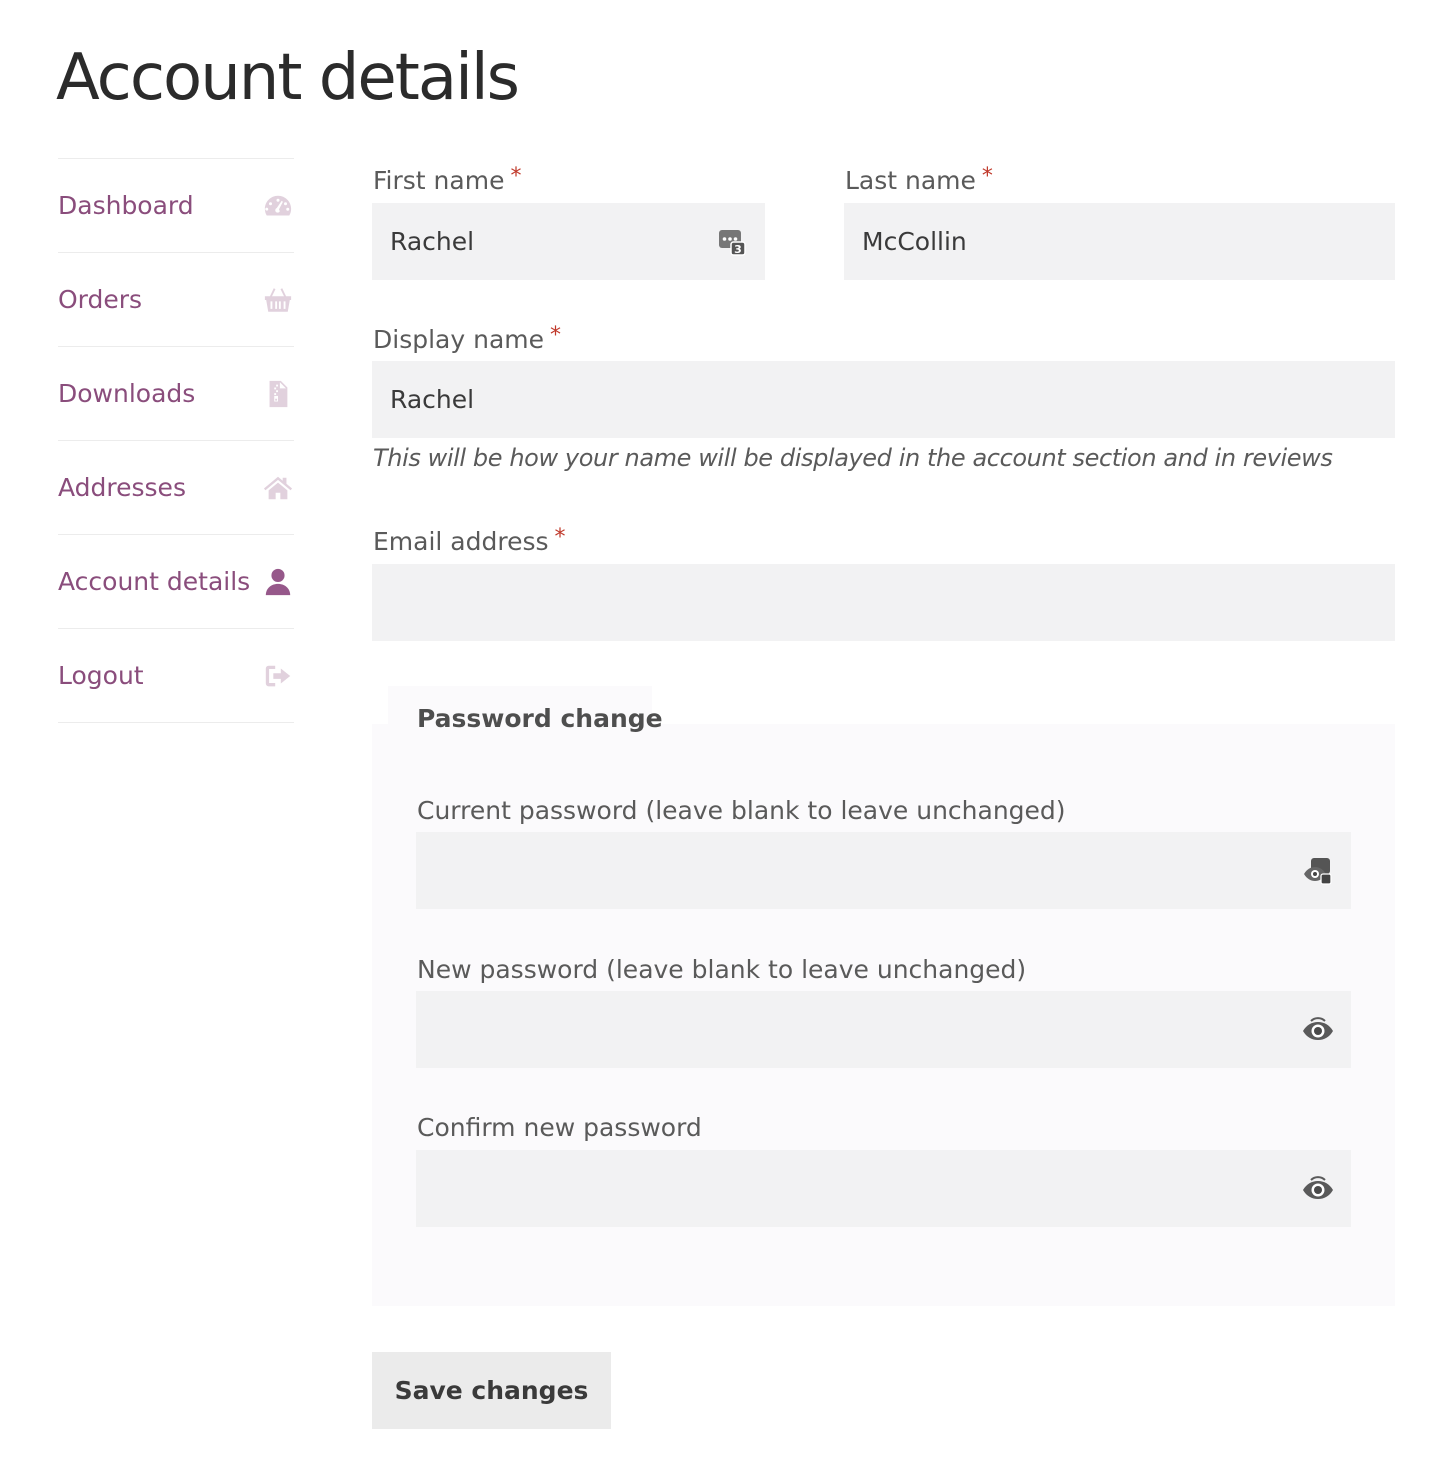 The width and height of the screenshot is (1442, 1470). I want to click on last-name-label-text: Last name, so click(910, 180).